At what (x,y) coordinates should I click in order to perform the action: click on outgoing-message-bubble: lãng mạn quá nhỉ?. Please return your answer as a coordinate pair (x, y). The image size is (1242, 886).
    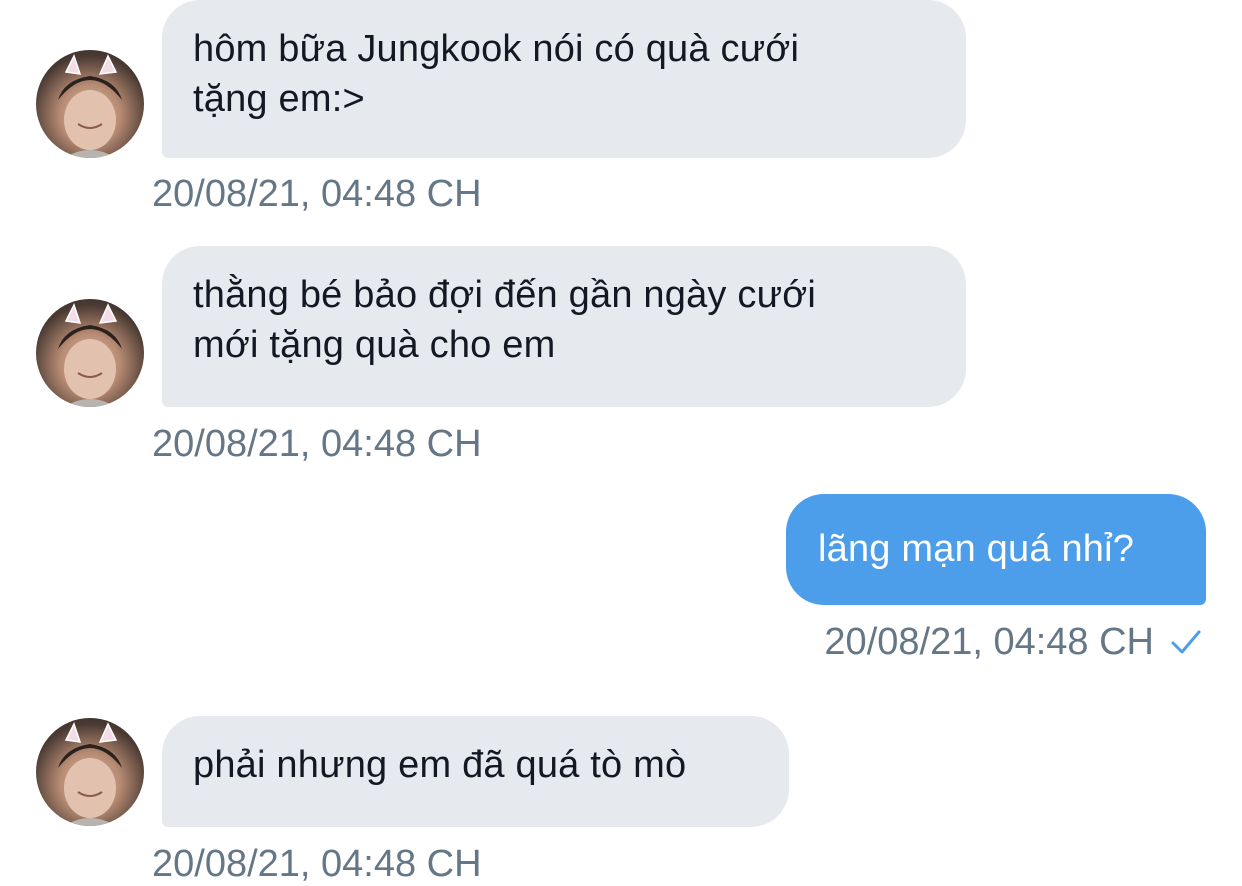
    Looking at the image, I should click on (996, 549).